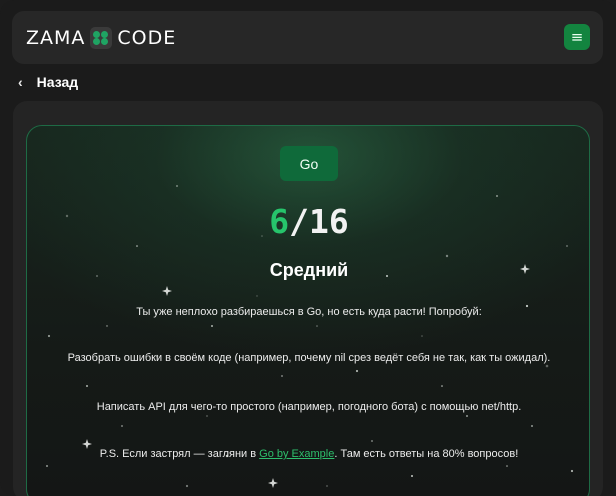  Describe the element at coordinates (309, 270) in the screenshot. I see `level-title: Средний` at that location.